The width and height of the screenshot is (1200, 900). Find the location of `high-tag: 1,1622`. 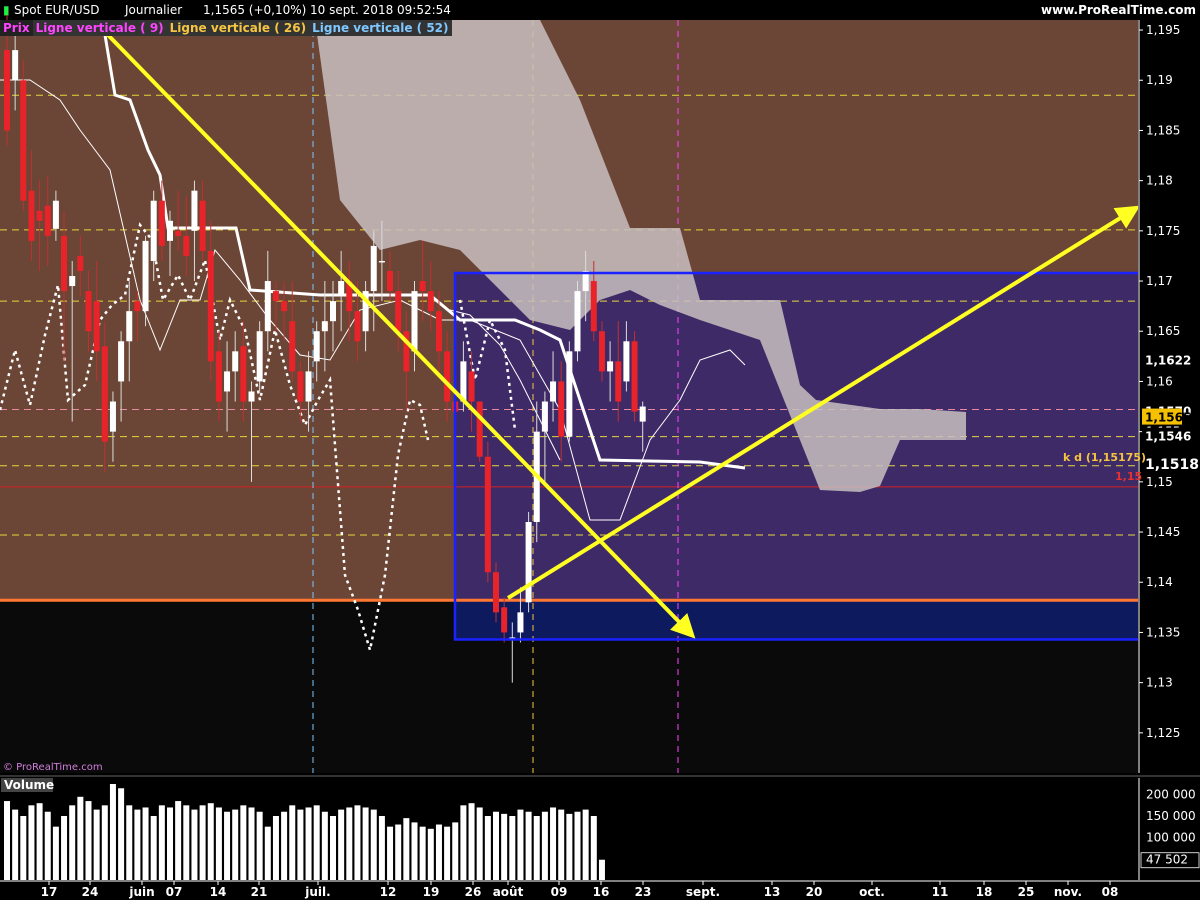

high-tag: 1,1622 is located at coordinates (1168, 360).